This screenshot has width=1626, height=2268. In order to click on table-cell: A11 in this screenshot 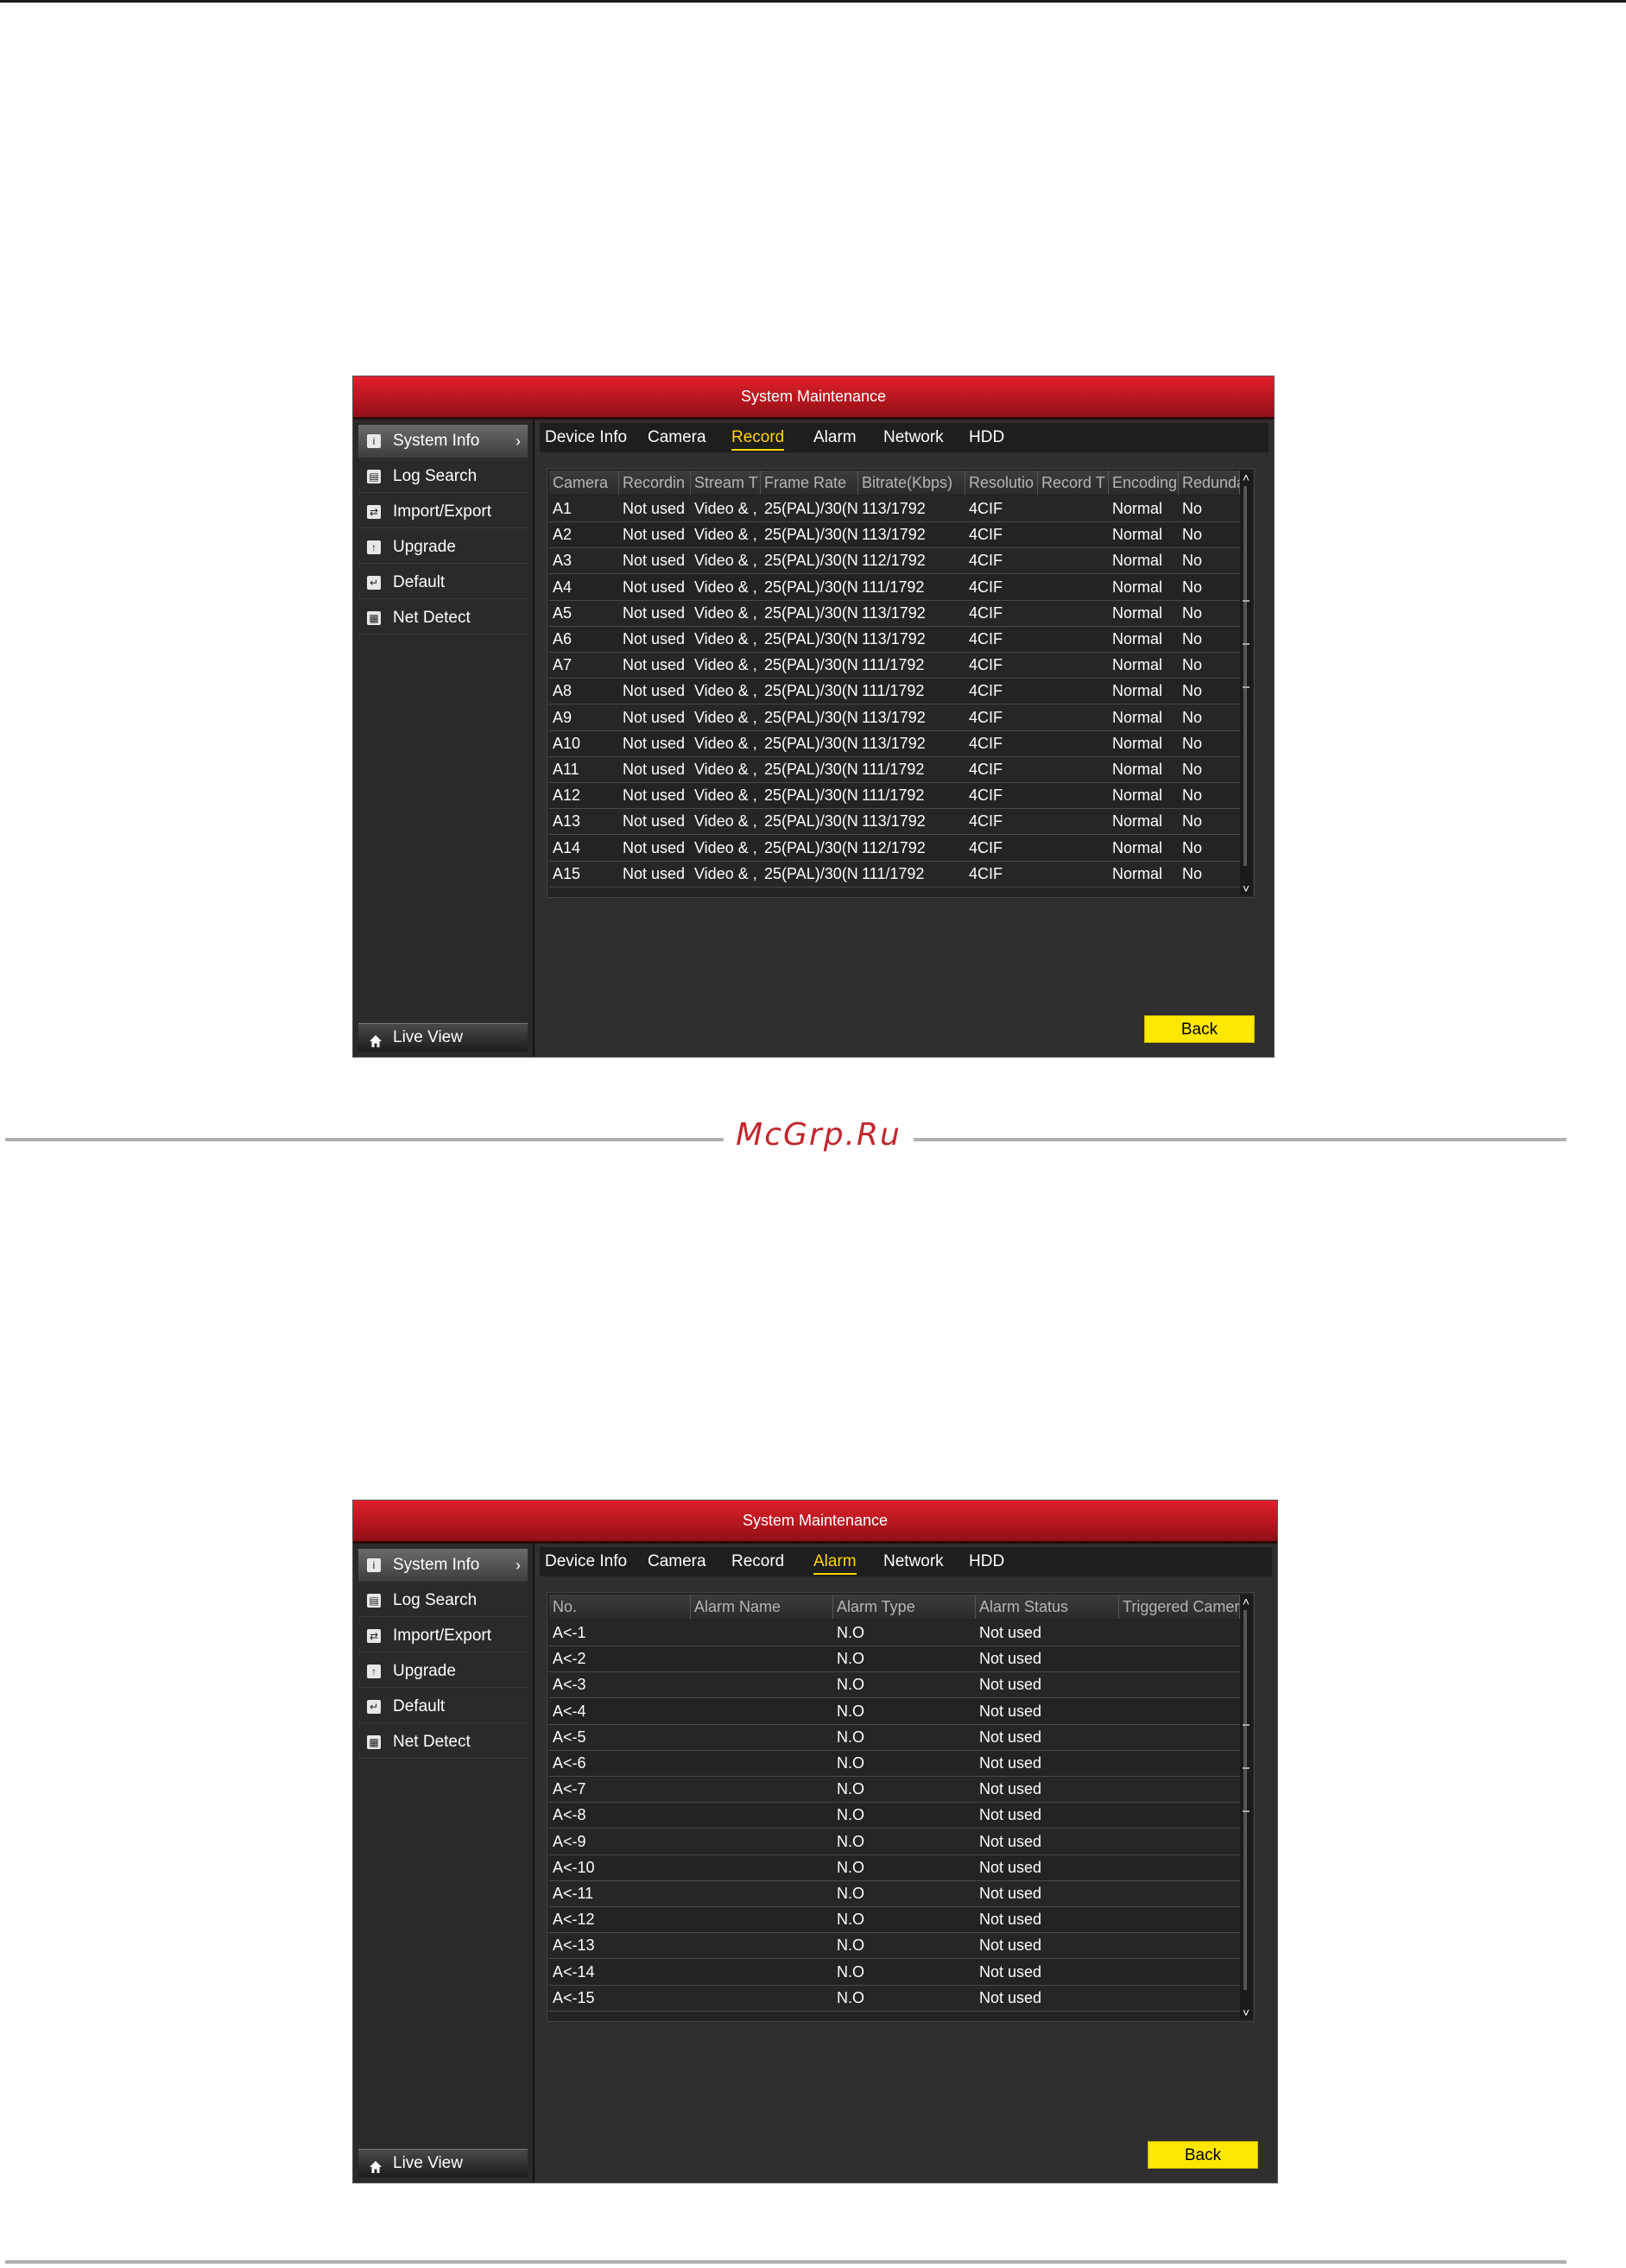, I will do `click(566, 769)`.